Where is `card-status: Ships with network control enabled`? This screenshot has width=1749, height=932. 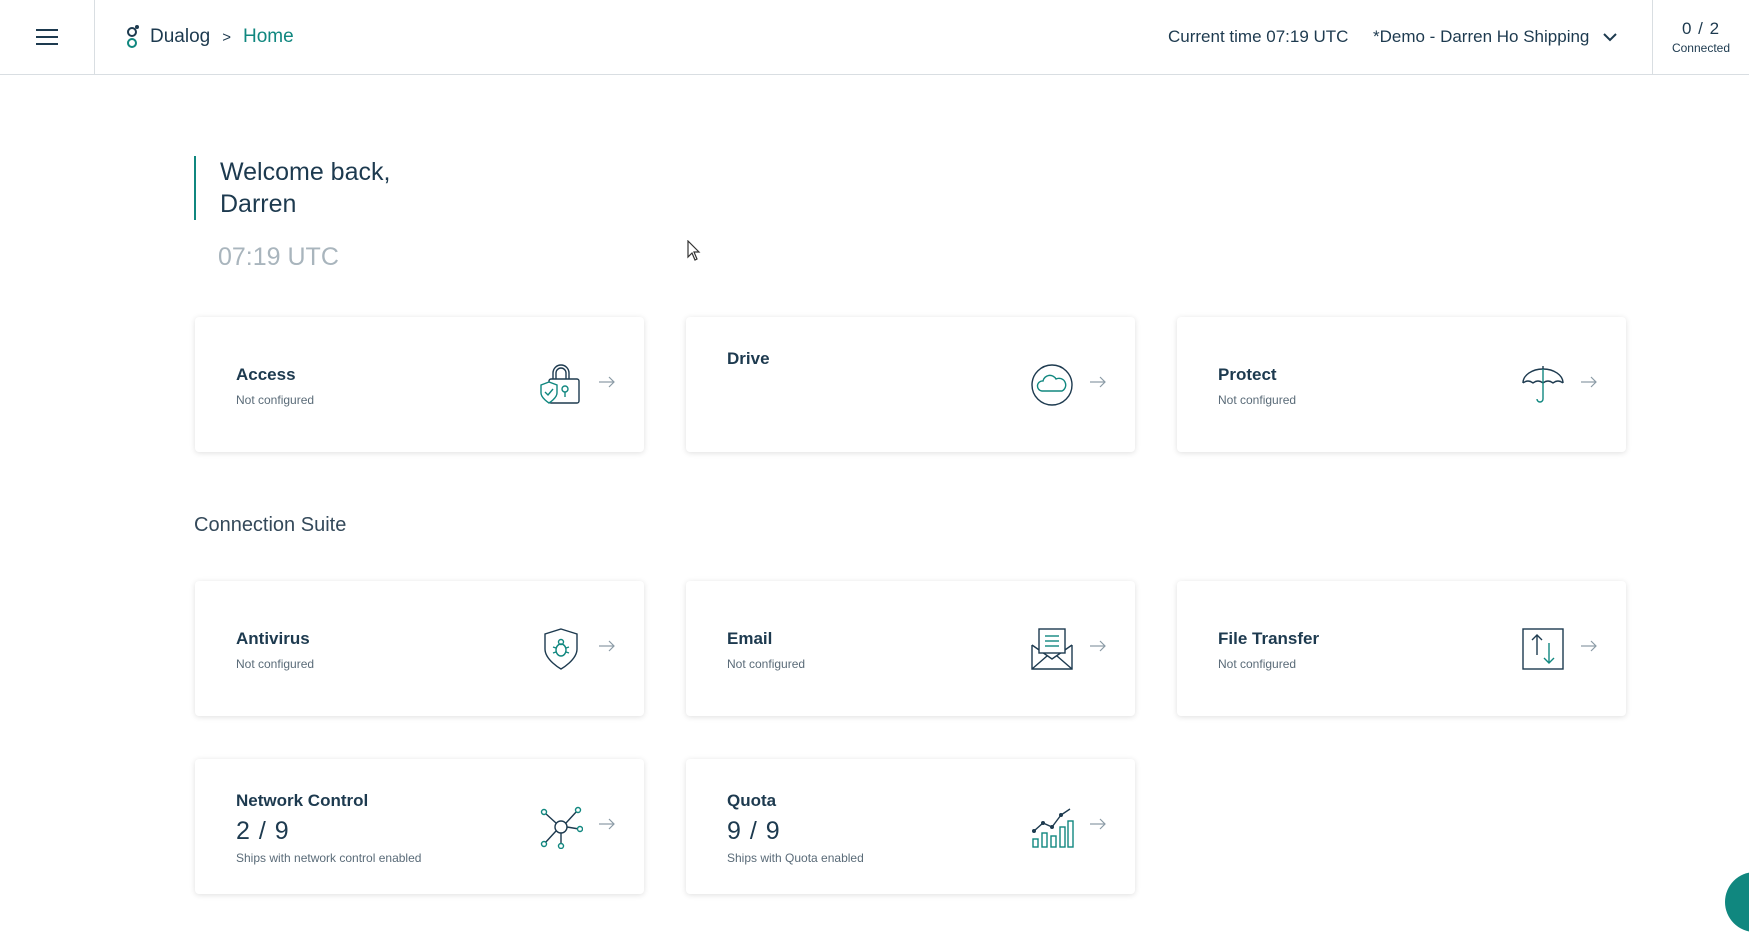 card-status: Ships with network control enabled is located at coordinates (329, 858).